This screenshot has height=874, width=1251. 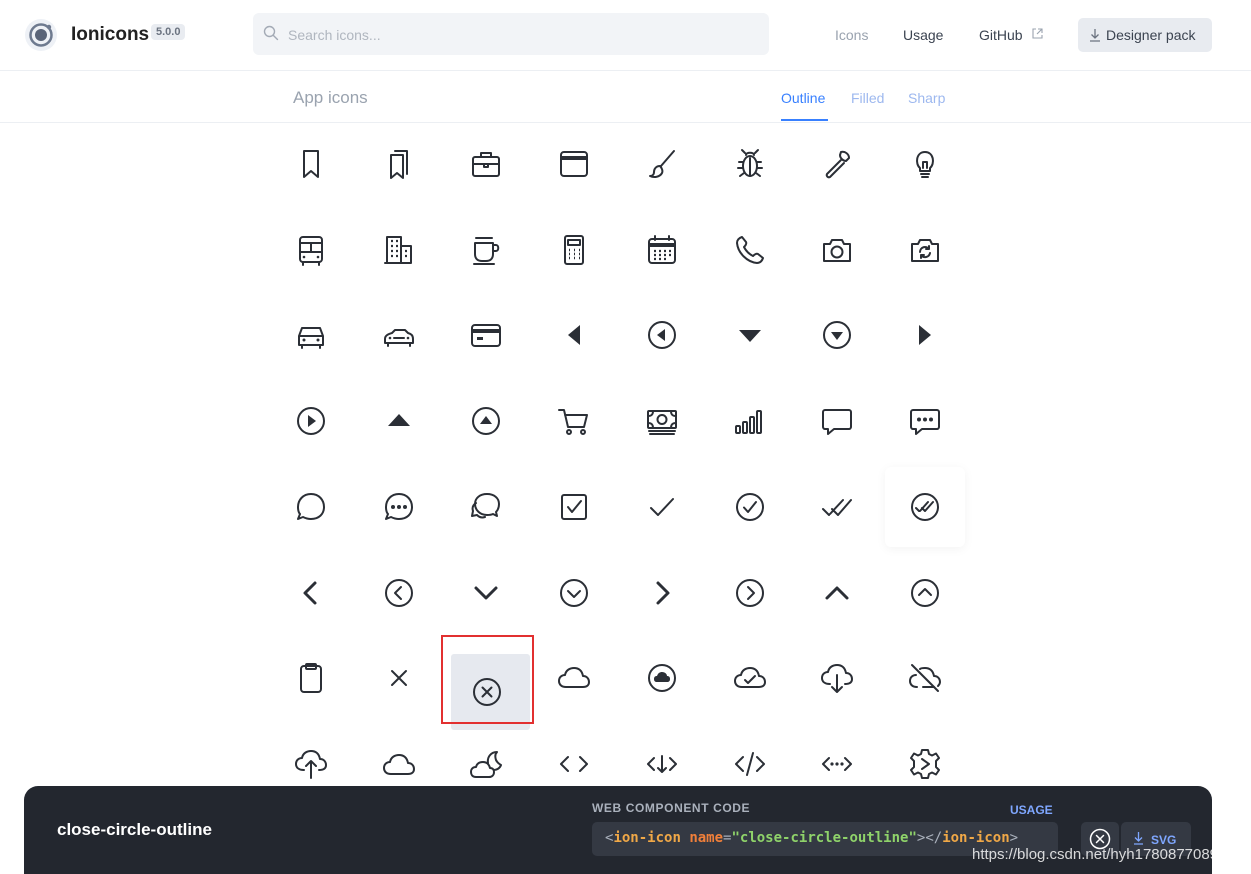 I want to click on chatbox-ellipses-icon, so click(x=924, y=422).